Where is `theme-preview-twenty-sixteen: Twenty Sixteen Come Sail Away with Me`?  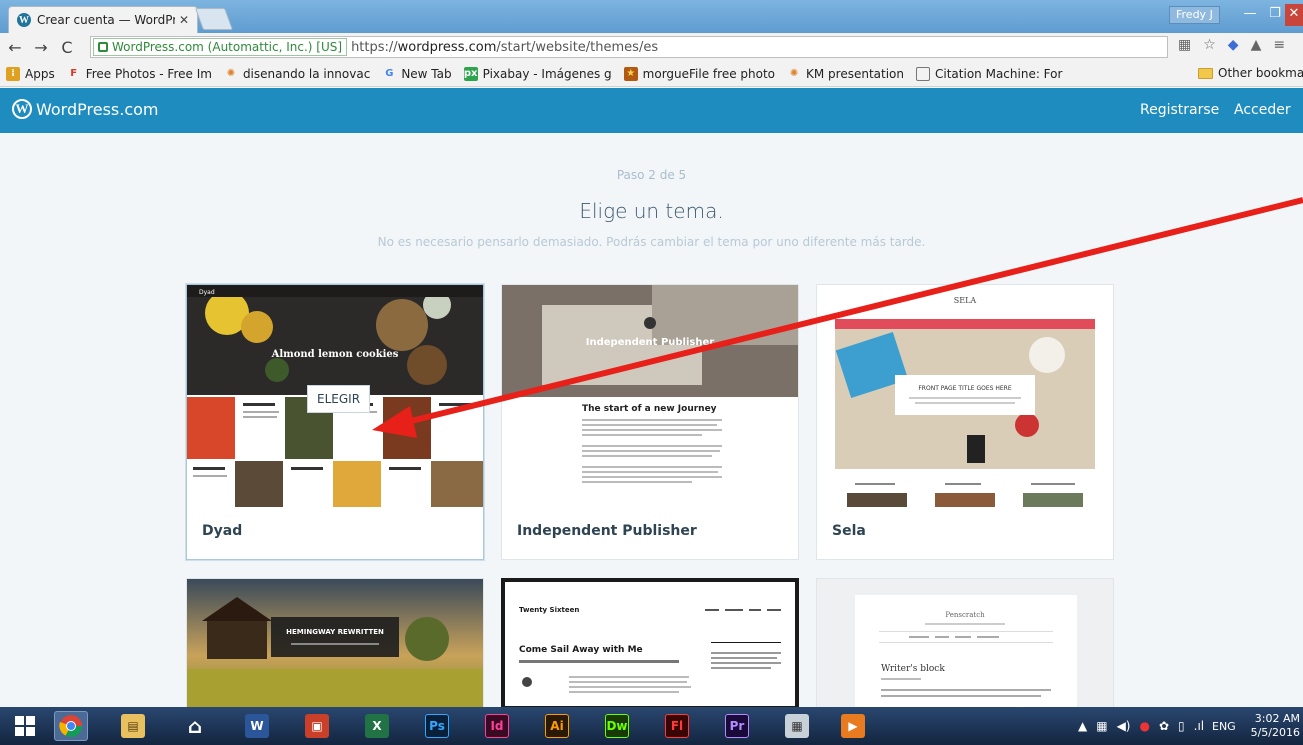 theme-preview-twenty-sixteen: Twenty Sixteen Come Sail Away with Me is located at coordinates (650, 644).